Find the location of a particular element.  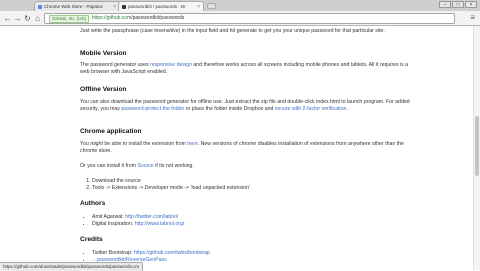

password-protect-link: password-protect the folder is located at coordinates (152, 109).